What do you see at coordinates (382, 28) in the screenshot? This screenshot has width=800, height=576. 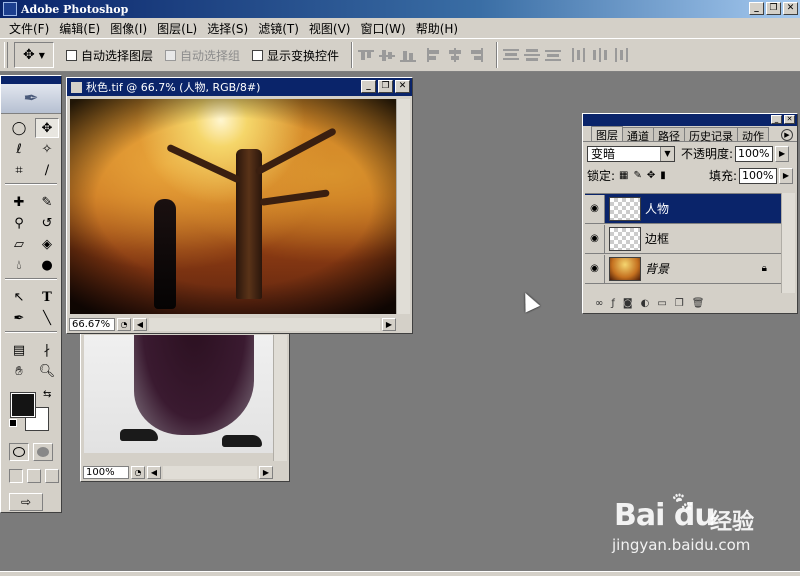 I see `menu-window: 窗口(W)` at bounding box center [382, 28].